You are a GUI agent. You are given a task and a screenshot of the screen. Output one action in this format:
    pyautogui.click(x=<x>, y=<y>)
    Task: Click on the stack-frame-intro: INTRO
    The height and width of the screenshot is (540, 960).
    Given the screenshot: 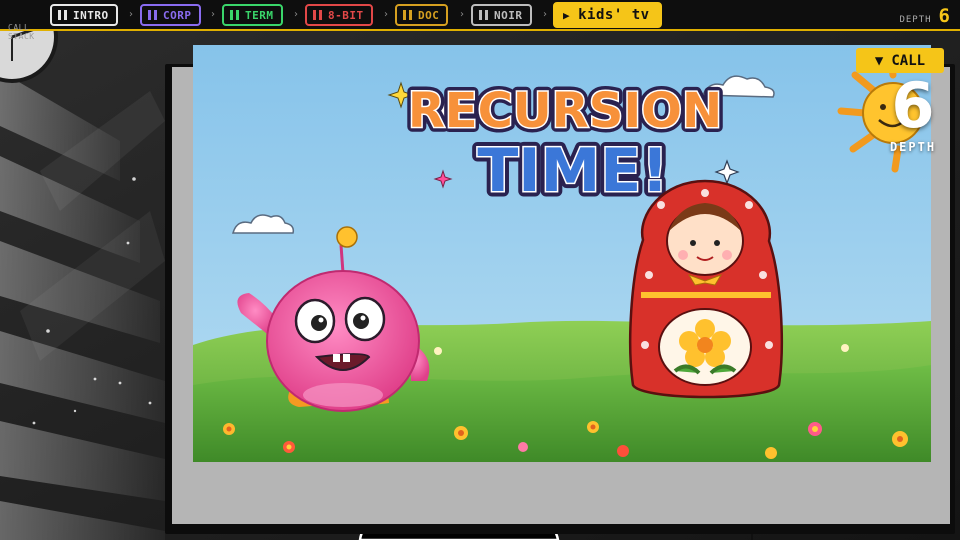 What is the action you would take?
    pyautogui.click(x=84, y=15)
    